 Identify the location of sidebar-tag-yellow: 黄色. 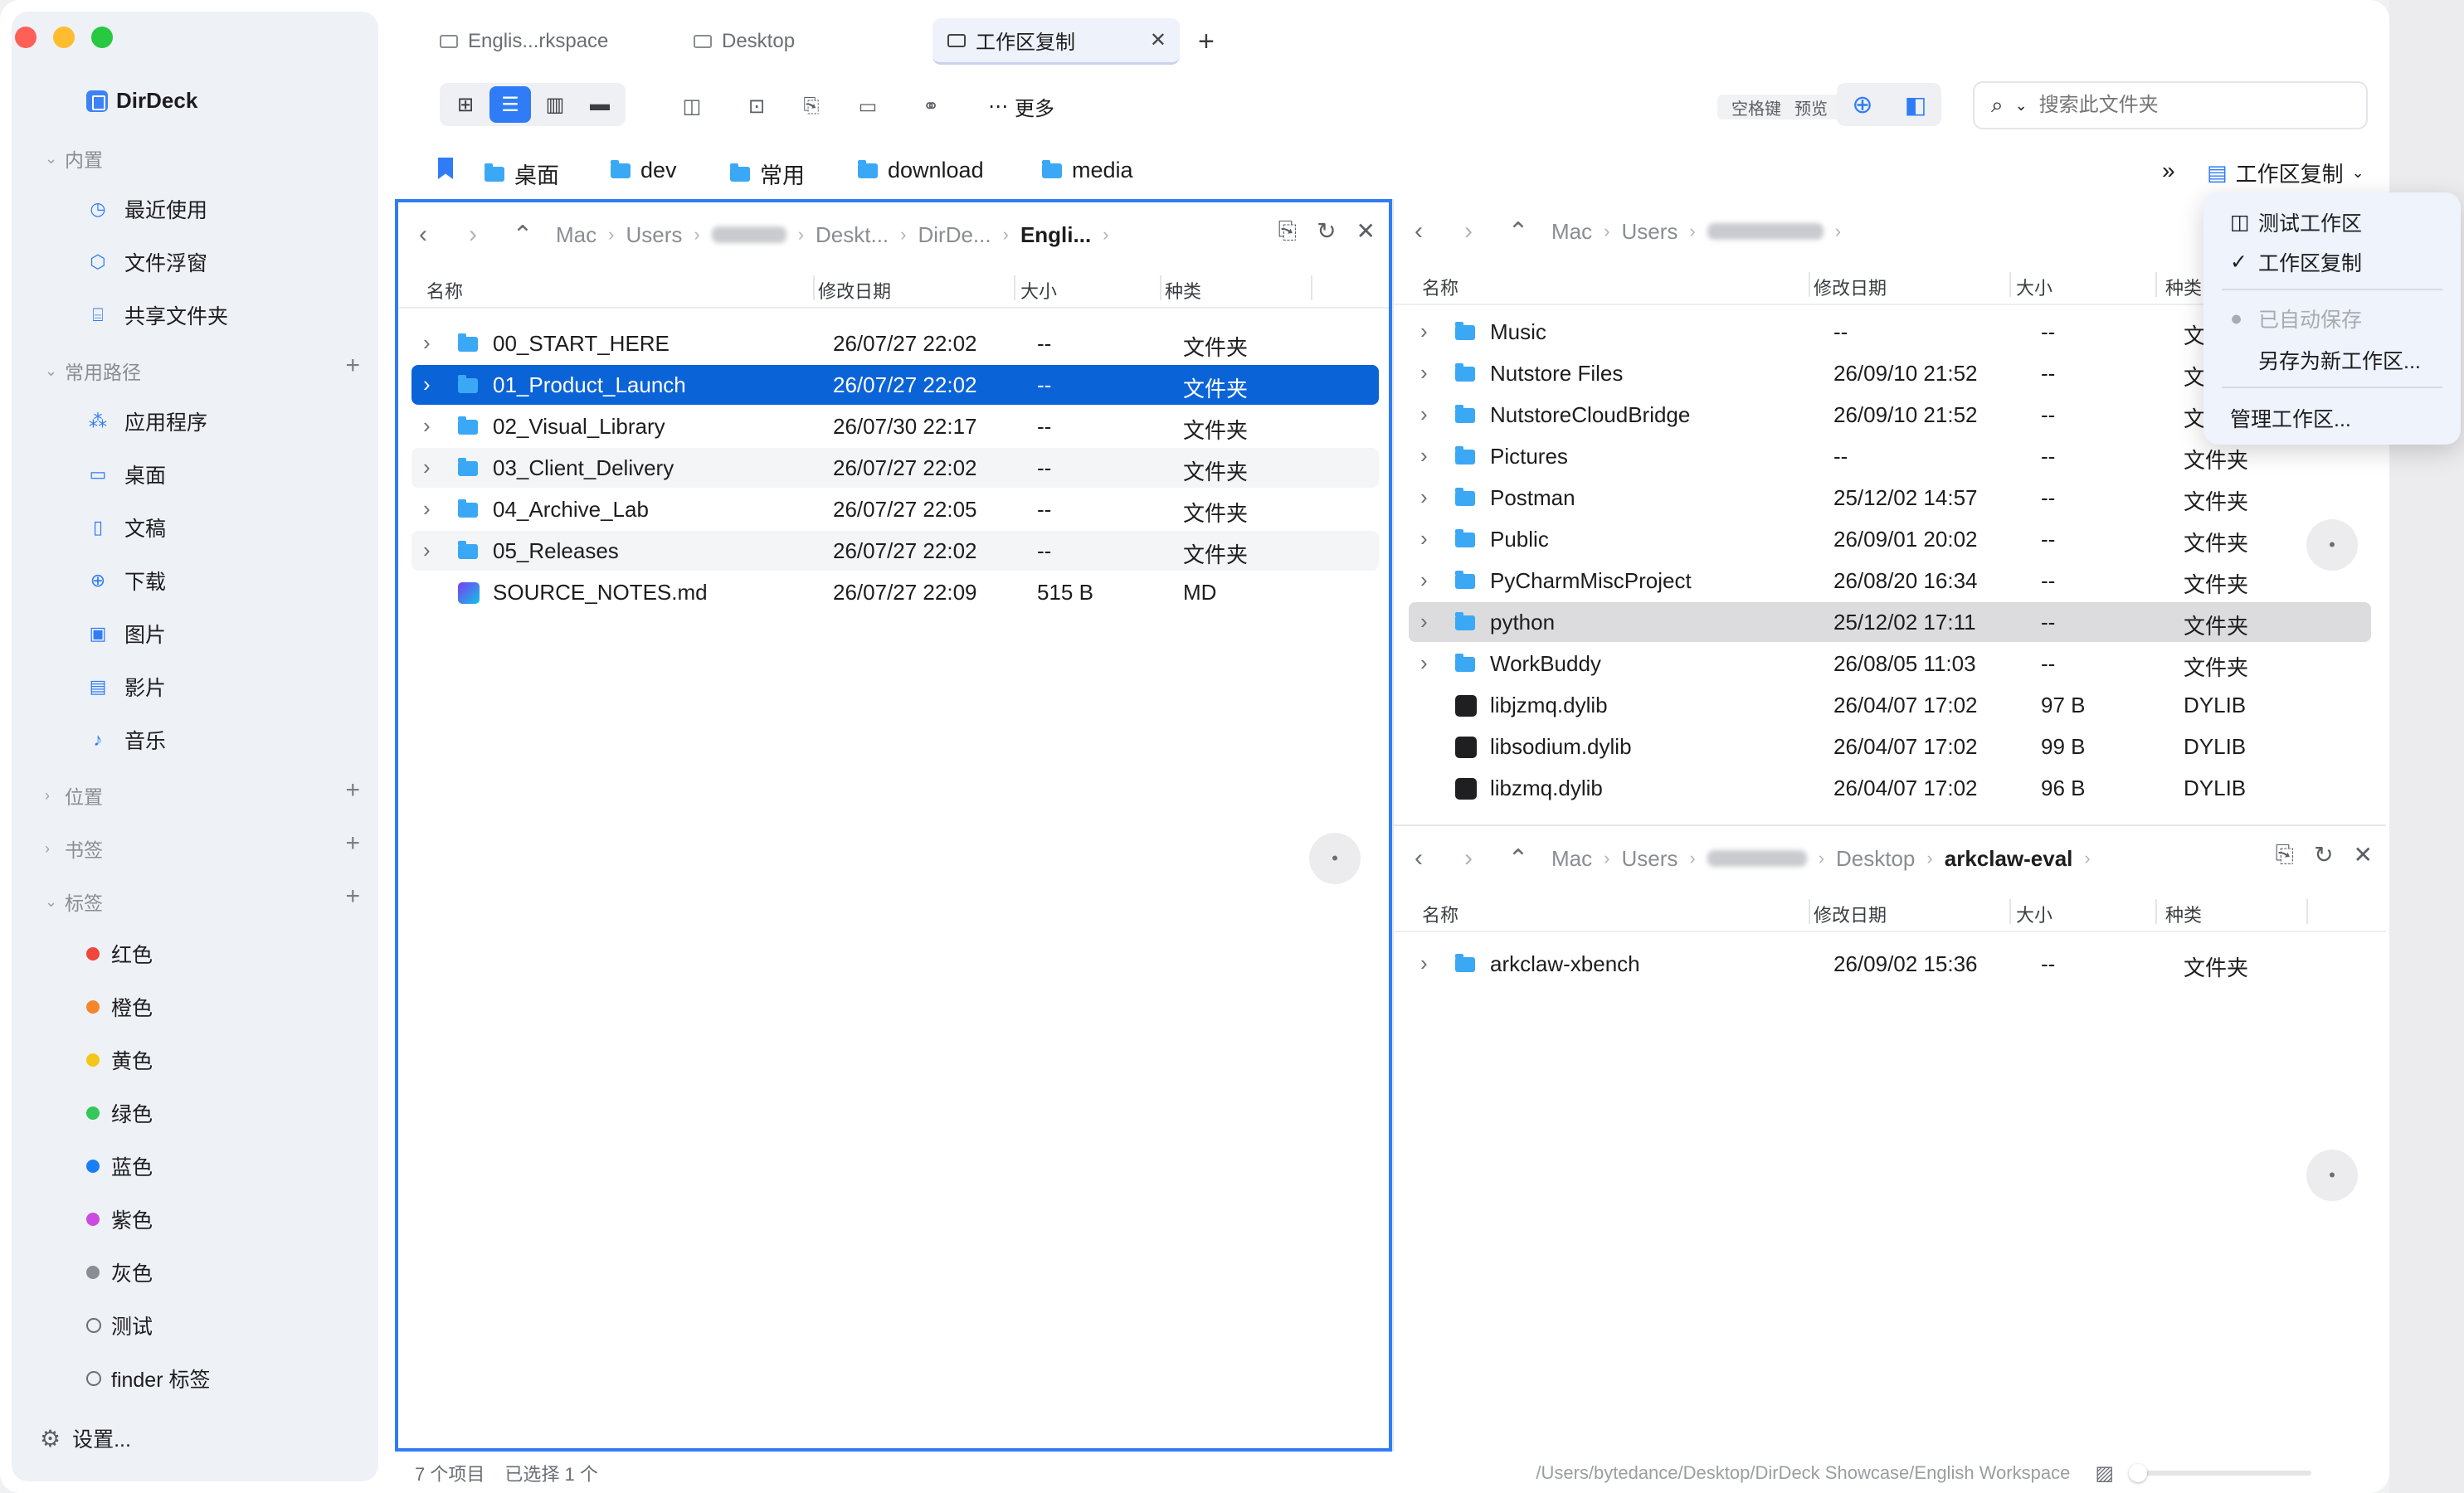
(119, 1060).